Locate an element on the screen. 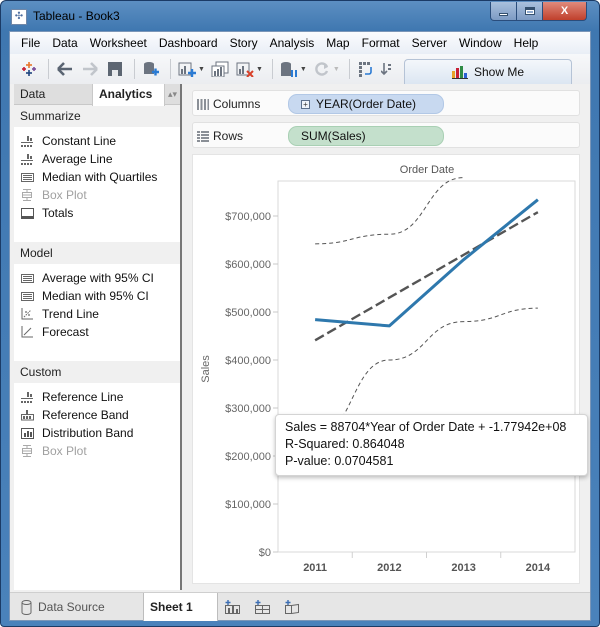 The width and height of the screenshot is (600, 627). sheet-1-tab: Sheet 1 is located at coordinates (181, 607).